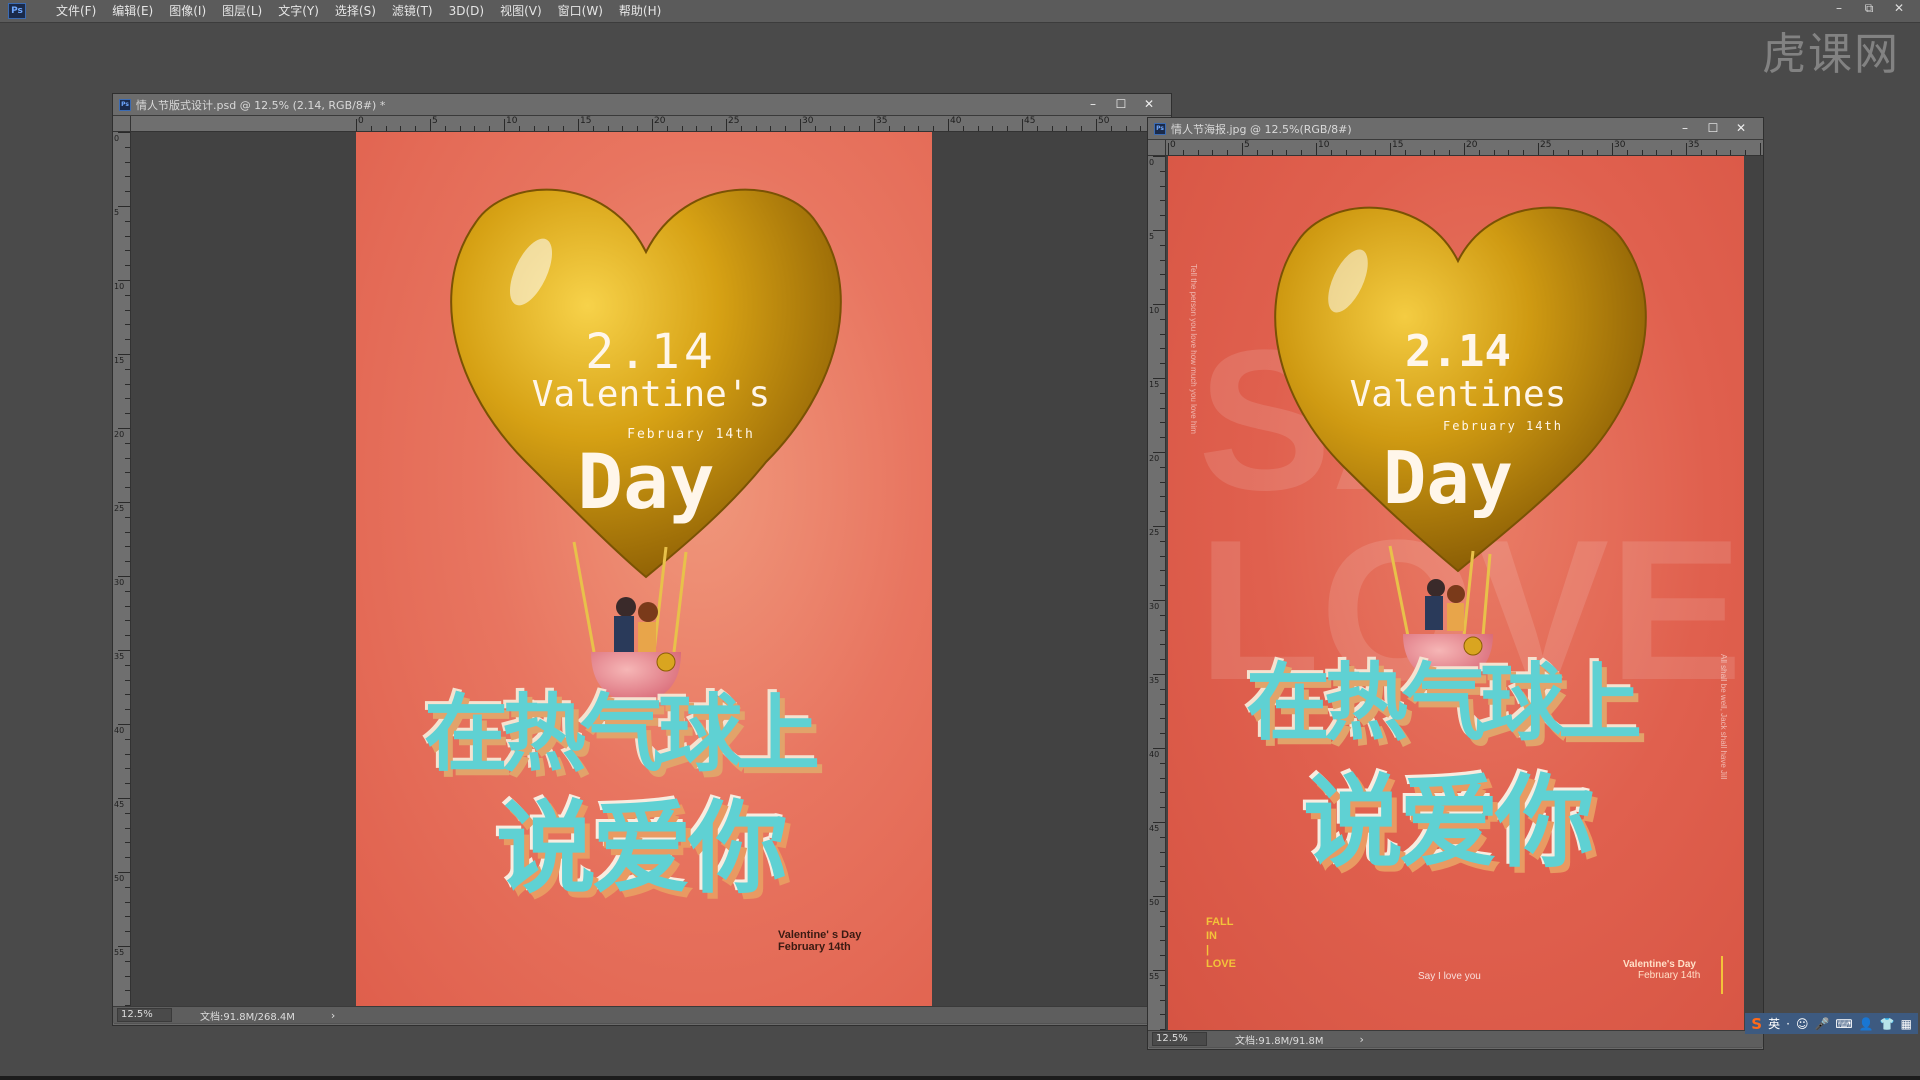  What do you see at coordinates (521, 11) in the screenshot?
I see `menu-view: 视图(V)` at bounding box center [521, 11].